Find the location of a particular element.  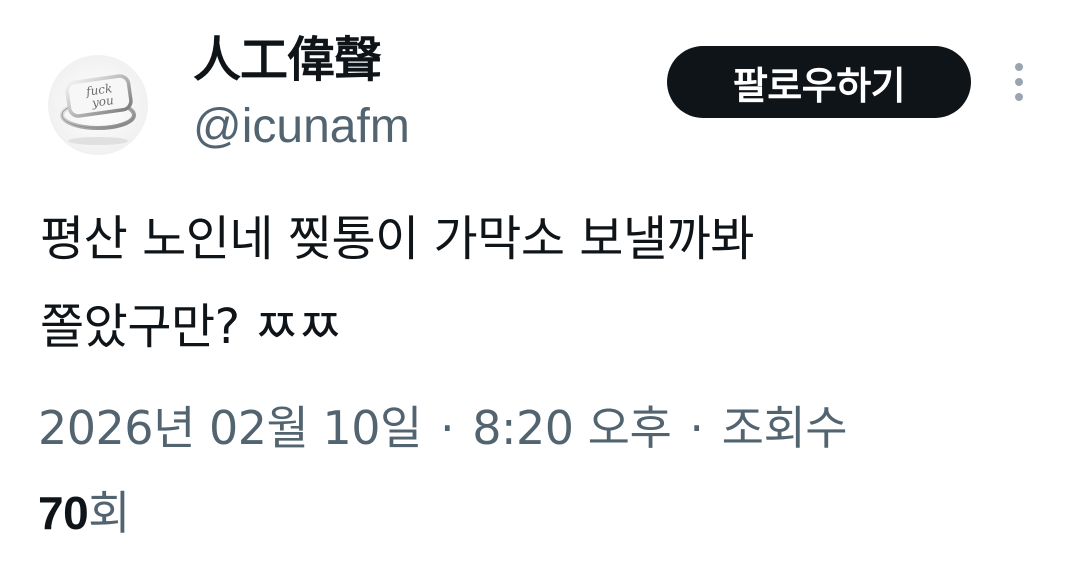

avatar: fuck you is located at coordinates (98, 105).